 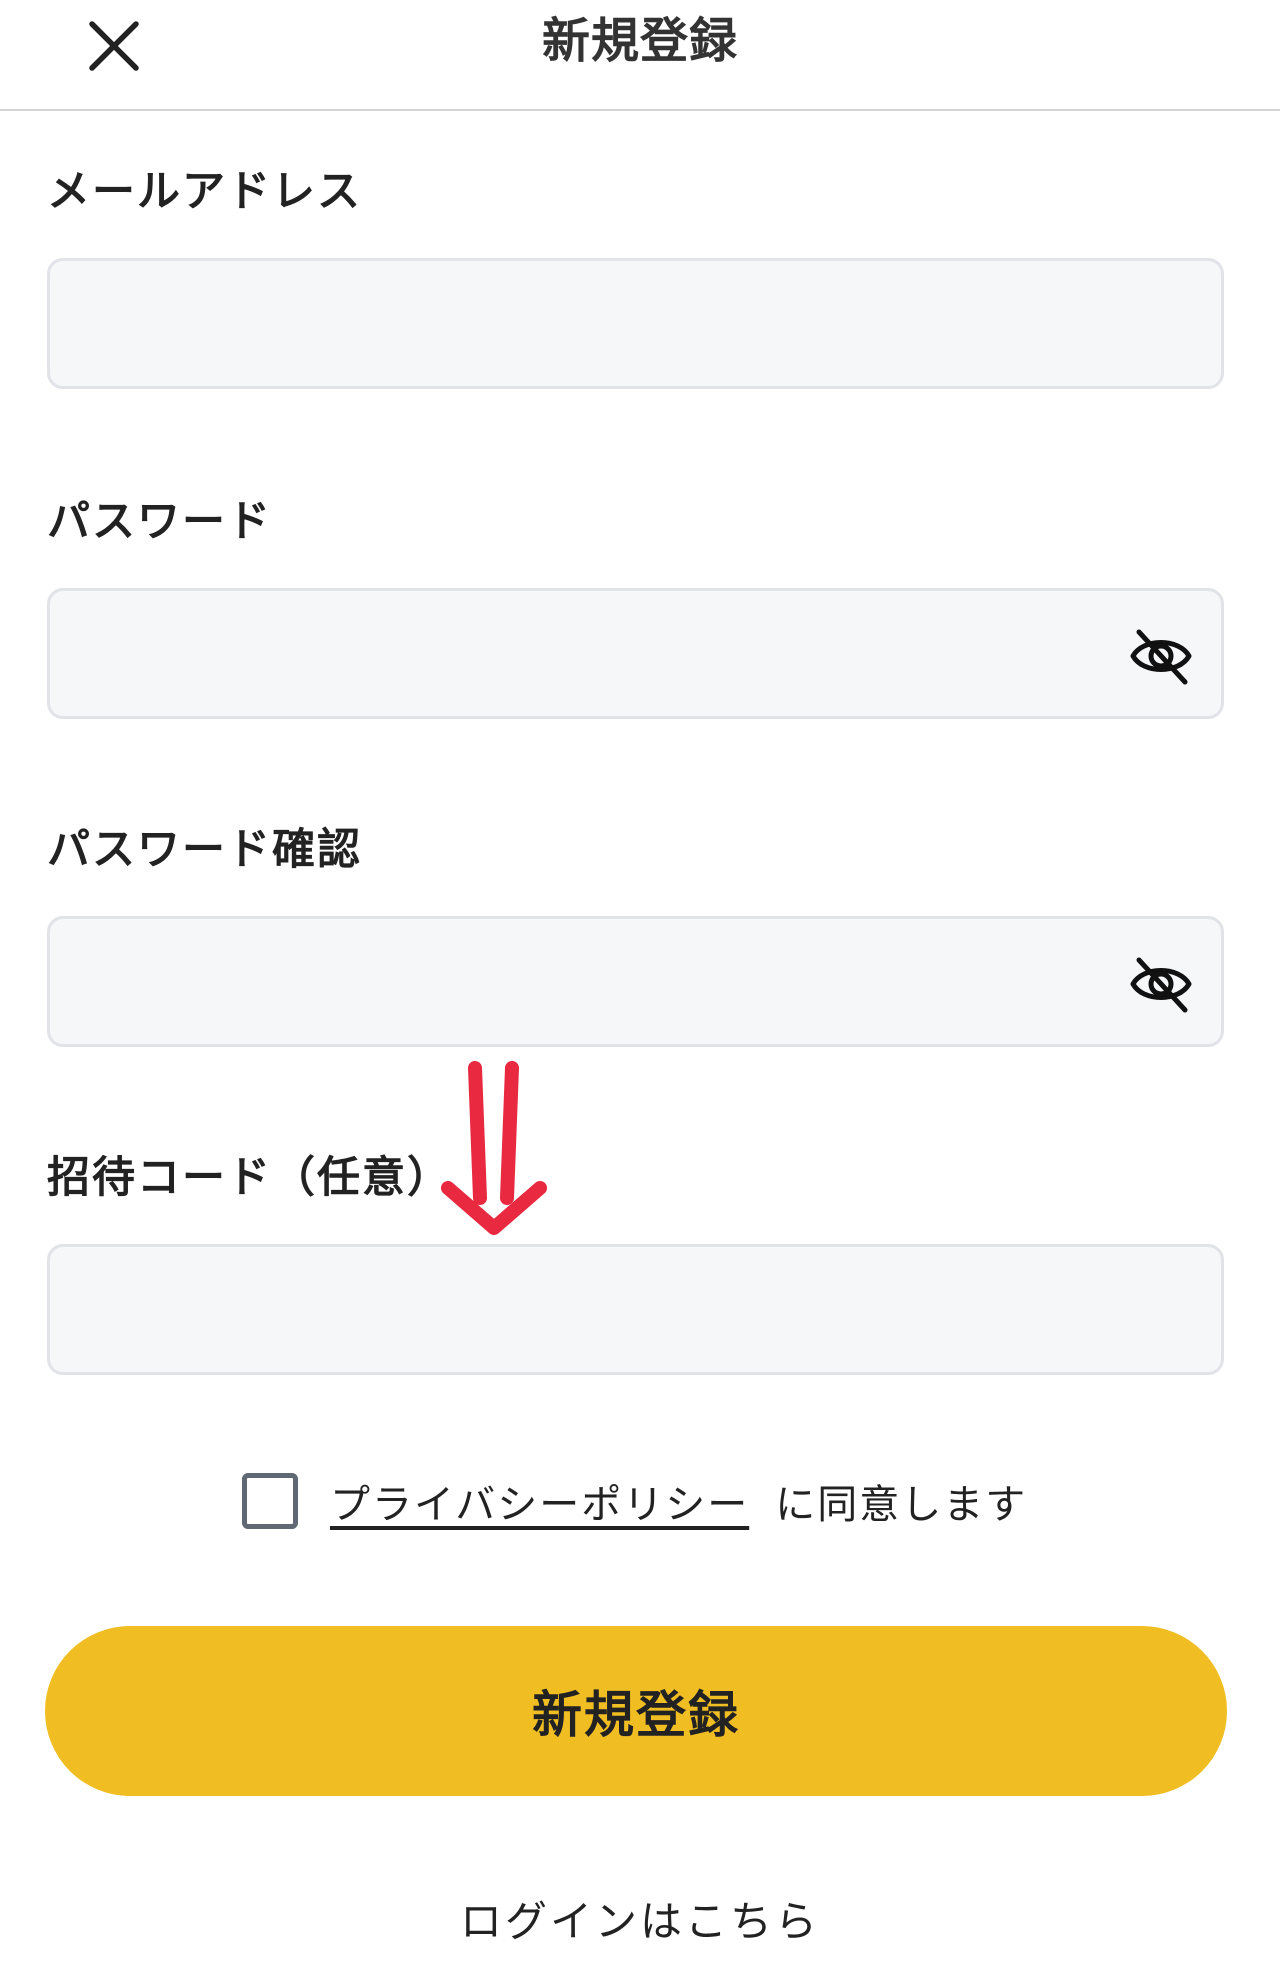 I want to click on register-button: 新規登録, so click(x=636, y=1711).